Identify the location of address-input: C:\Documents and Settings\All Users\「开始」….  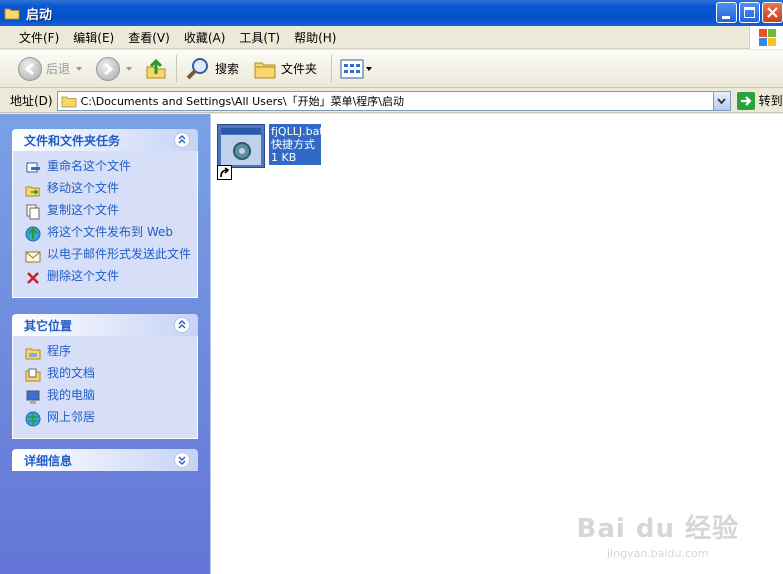
(393, 100).